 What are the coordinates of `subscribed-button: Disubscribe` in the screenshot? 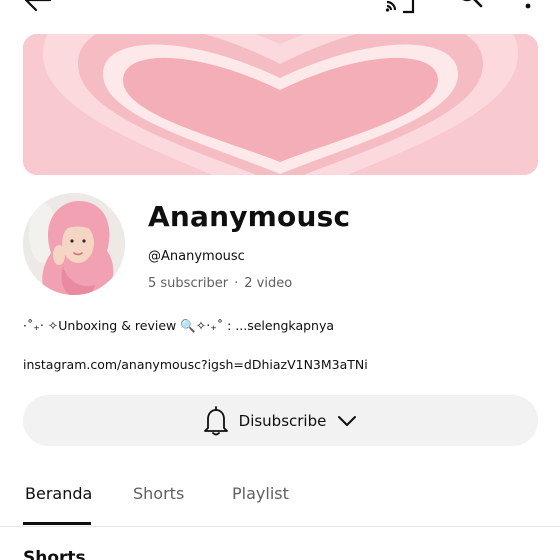 It's located at (280, 420).